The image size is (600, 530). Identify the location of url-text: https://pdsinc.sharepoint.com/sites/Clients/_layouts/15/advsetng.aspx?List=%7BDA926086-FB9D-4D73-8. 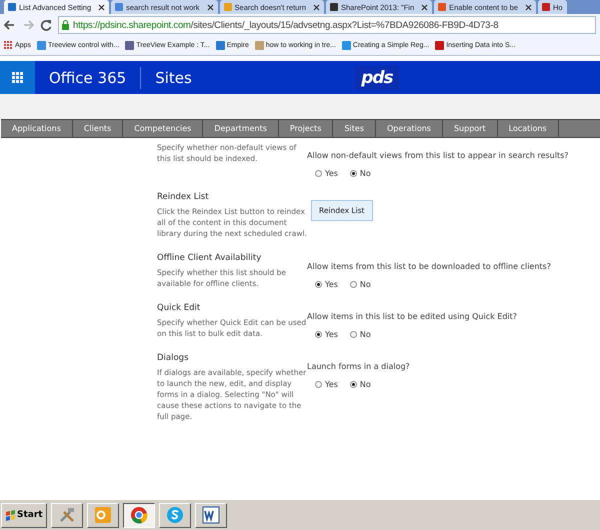
(285, 25).